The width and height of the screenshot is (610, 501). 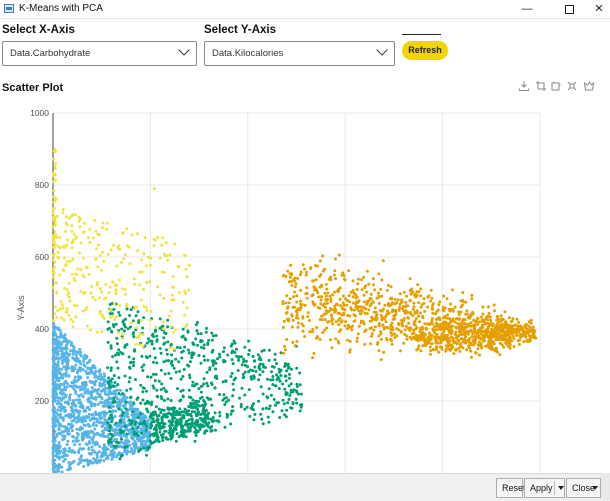 What do you see at coordinates (544, 488) in the screenshot?
I see `apply-button: Apply` at bounding box center [544, 488].